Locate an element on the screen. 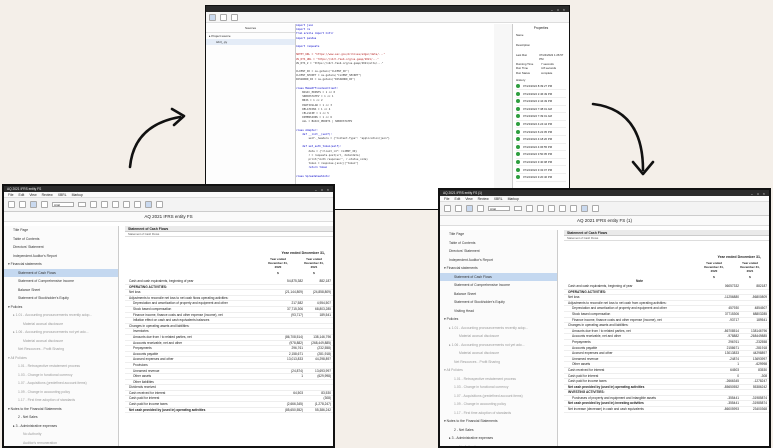  right-subtab: Statement of Cash Flows is located at coordinates (666, 238).